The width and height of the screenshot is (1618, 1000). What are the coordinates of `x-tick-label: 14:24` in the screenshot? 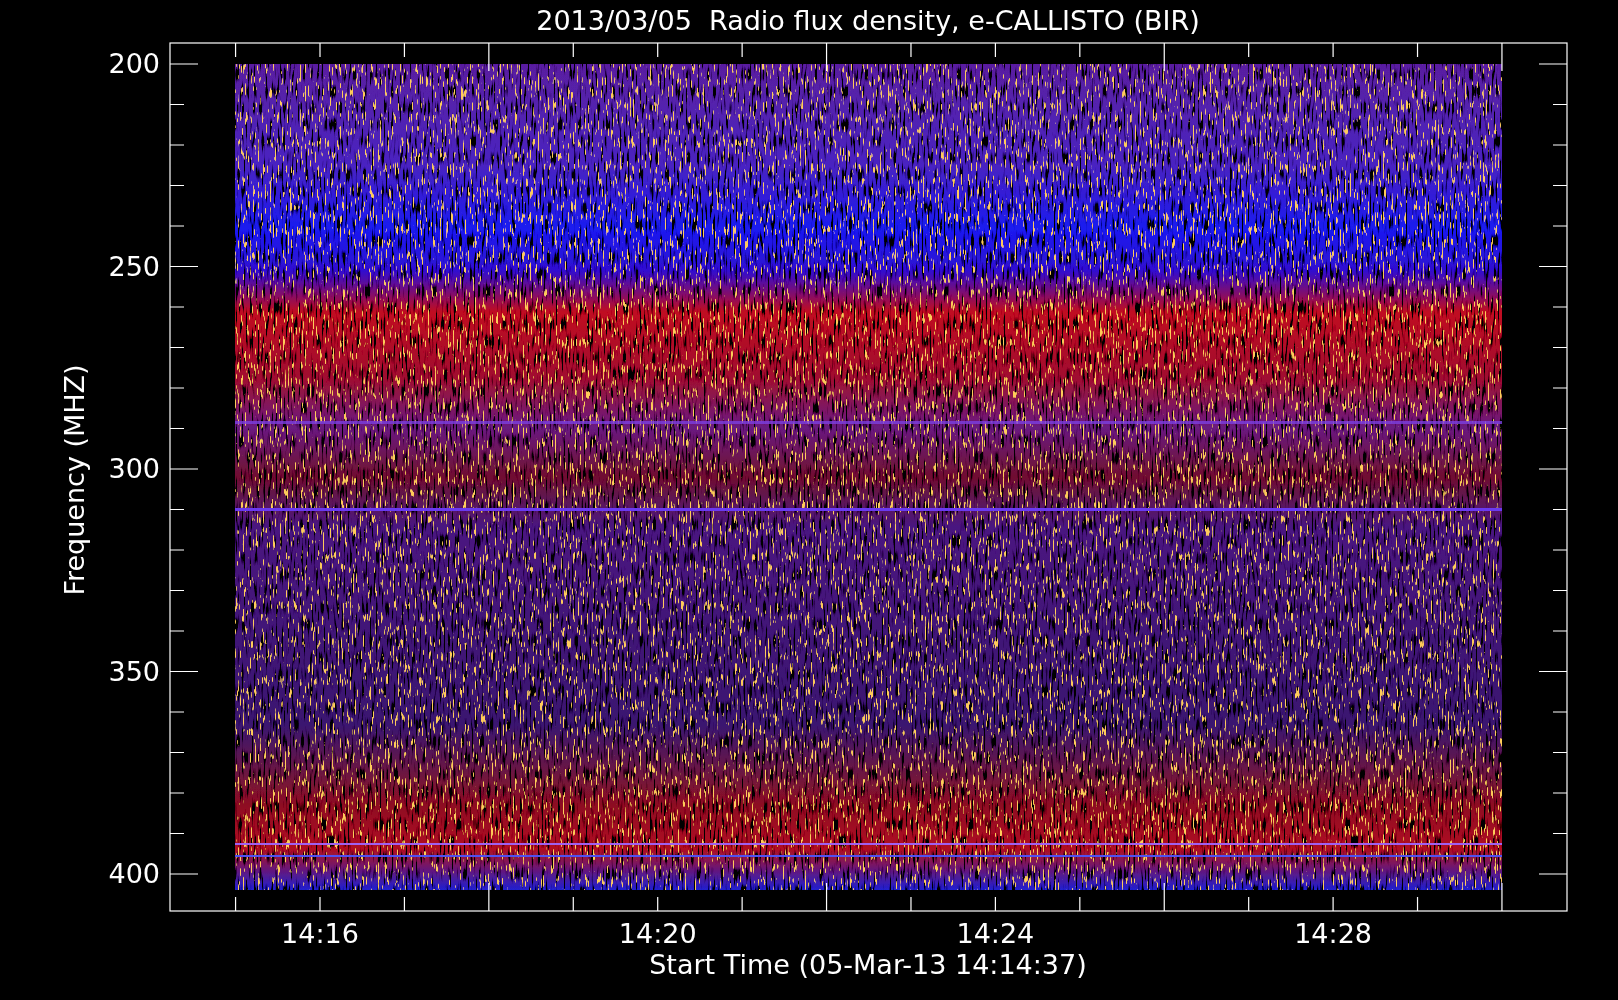 It's located at (995, 933).